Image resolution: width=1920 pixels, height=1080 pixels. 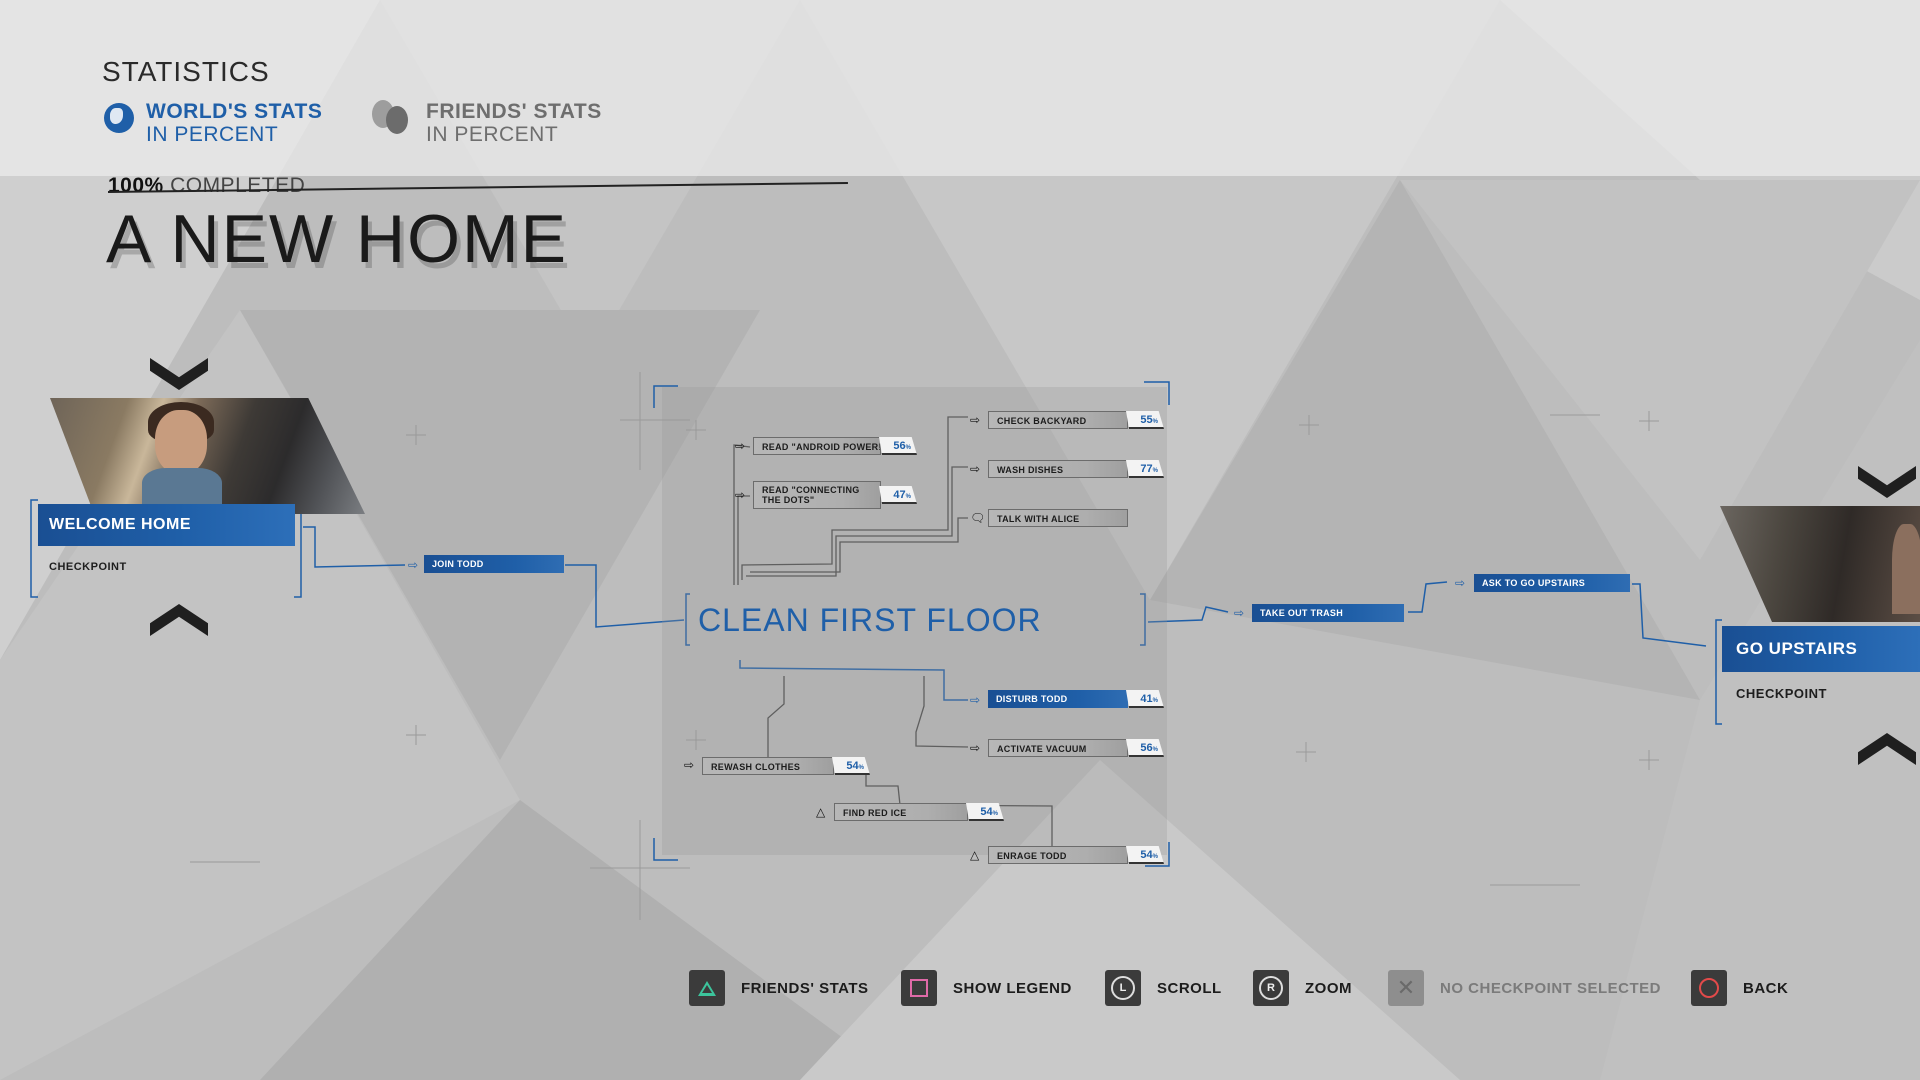 I want to click on node-activate-vacuum-pct: 56%, so click(x=1145, y=748).